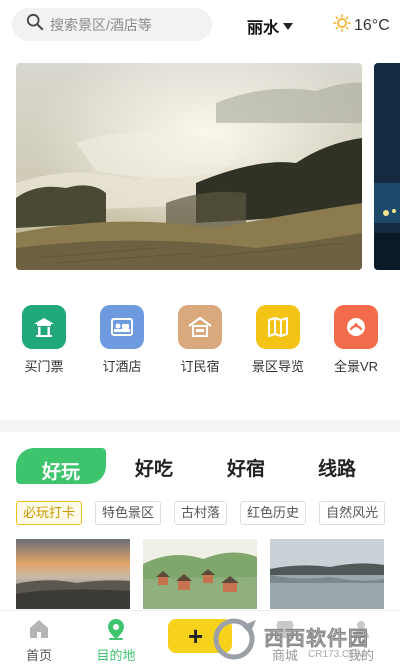  What do you see at coordinates (316, 639) in the screenshot?
I see `watermark-text: 西西软件园` at bounding box center [316, 639].